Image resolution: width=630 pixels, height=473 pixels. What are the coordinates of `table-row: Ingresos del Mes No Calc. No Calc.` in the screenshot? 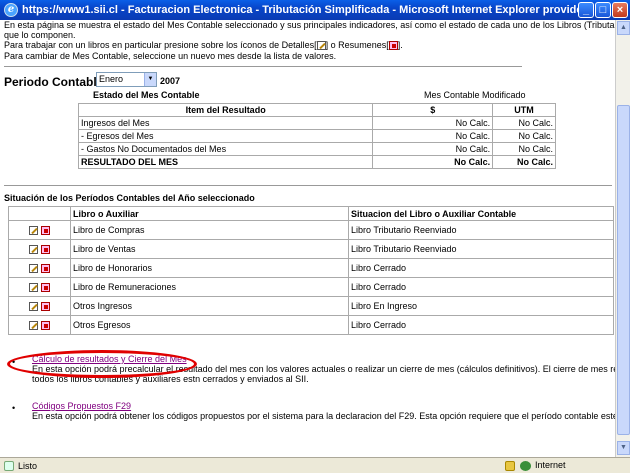 It's located at (316, 123).